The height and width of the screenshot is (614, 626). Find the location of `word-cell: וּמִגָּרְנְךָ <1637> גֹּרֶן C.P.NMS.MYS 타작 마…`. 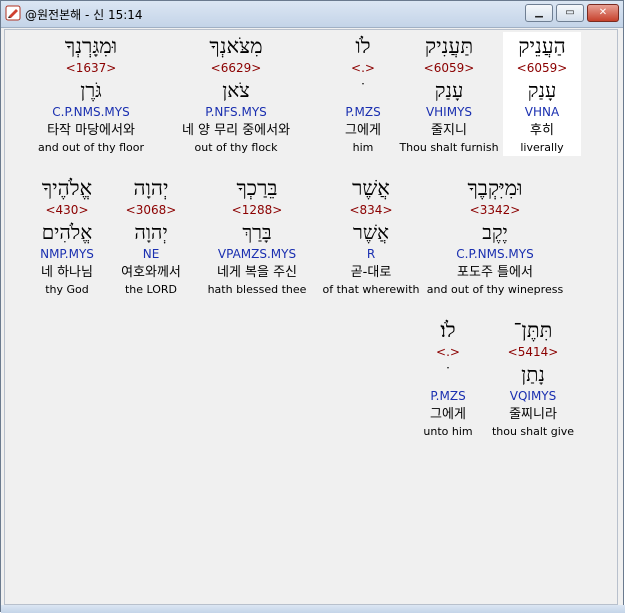

word-cell: וּמִגָּרְנְךָ <1637> גֹּרֶן C.P.NMS.MYS 타작 마… is located at coordinates (91, 94).